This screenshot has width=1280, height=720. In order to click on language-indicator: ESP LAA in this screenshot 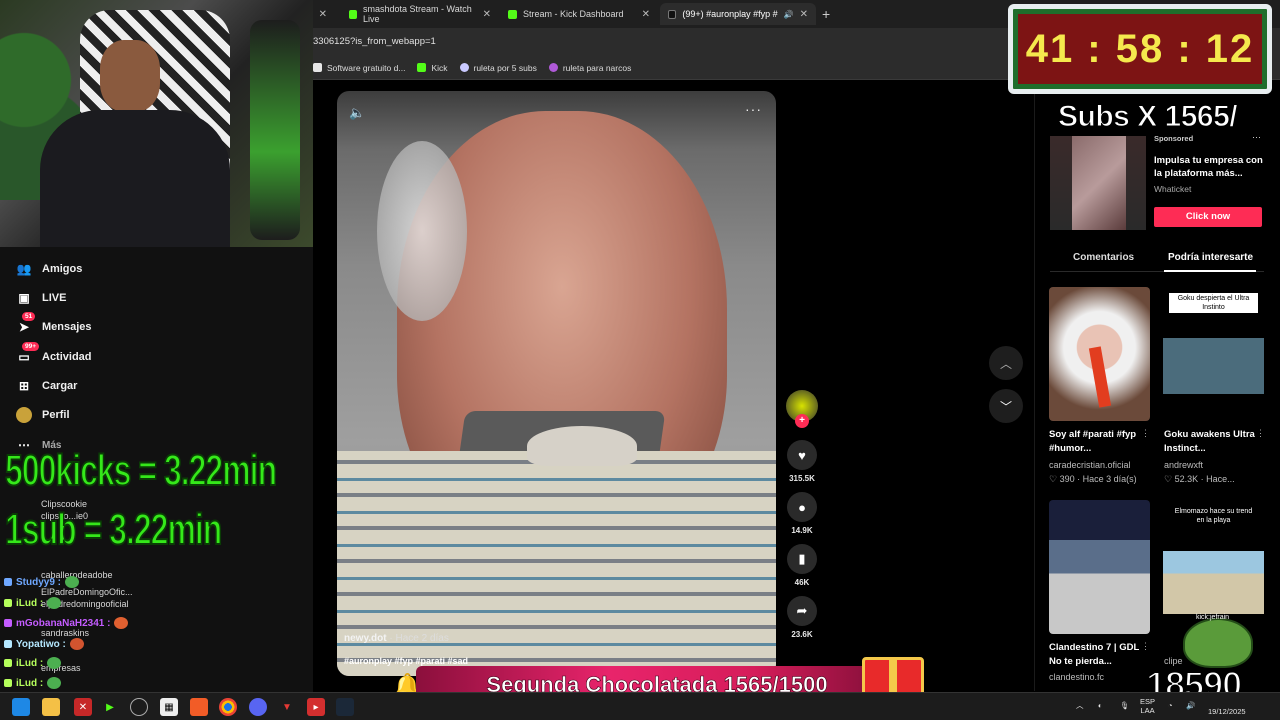, I will do `click(1147, 706)`.